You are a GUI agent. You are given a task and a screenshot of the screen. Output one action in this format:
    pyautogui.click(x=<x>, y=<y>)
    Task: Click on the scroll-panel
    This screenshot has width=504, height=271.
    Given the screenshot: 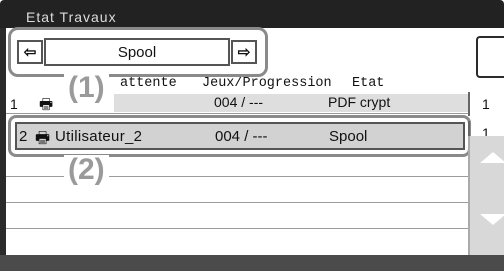 What is the action you would take?
    pyautogui.click(x=486, y=195)
    